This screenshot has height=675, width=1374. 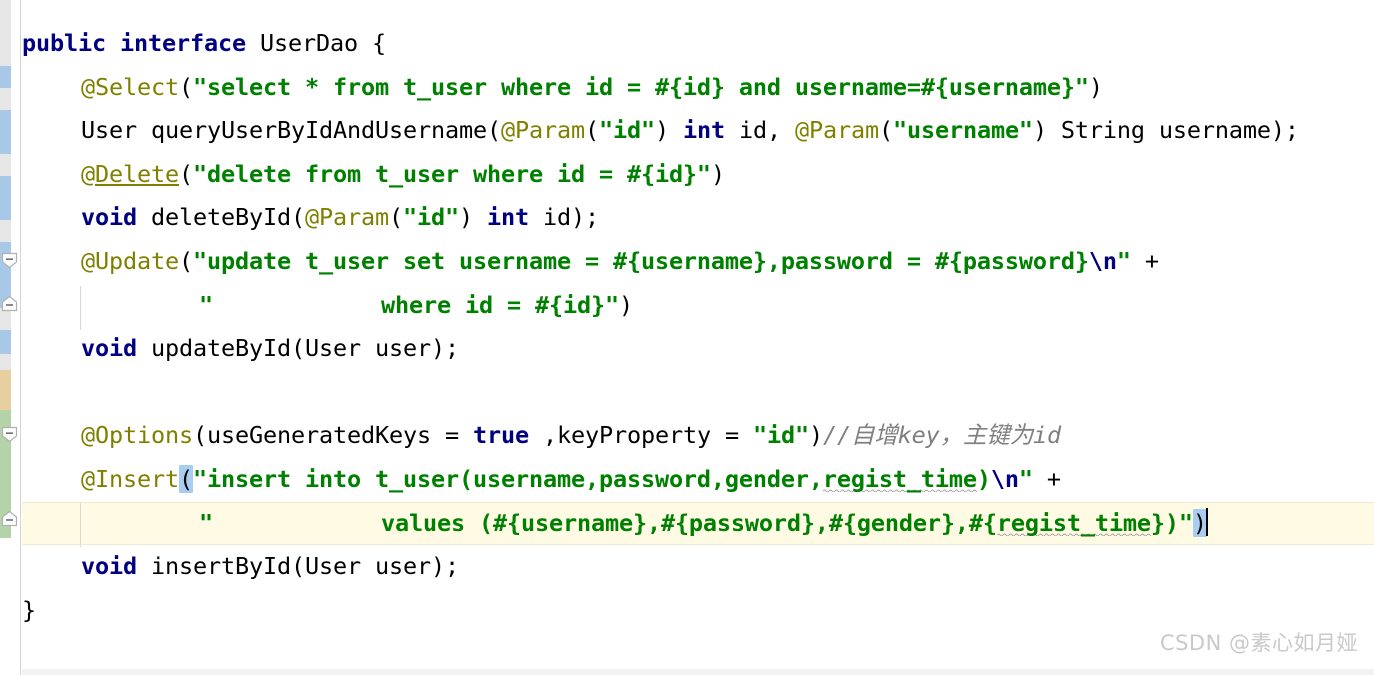 I want to click on editor-gutter, so click(x=11, y=337).